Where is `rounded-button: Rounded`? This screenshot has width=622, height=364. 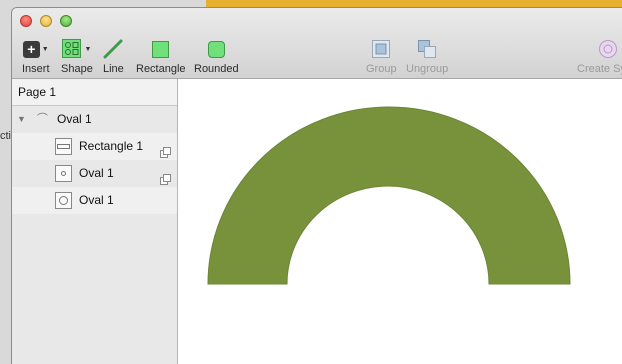
rounded-button: Rounded is located at coordinates (216, 56).